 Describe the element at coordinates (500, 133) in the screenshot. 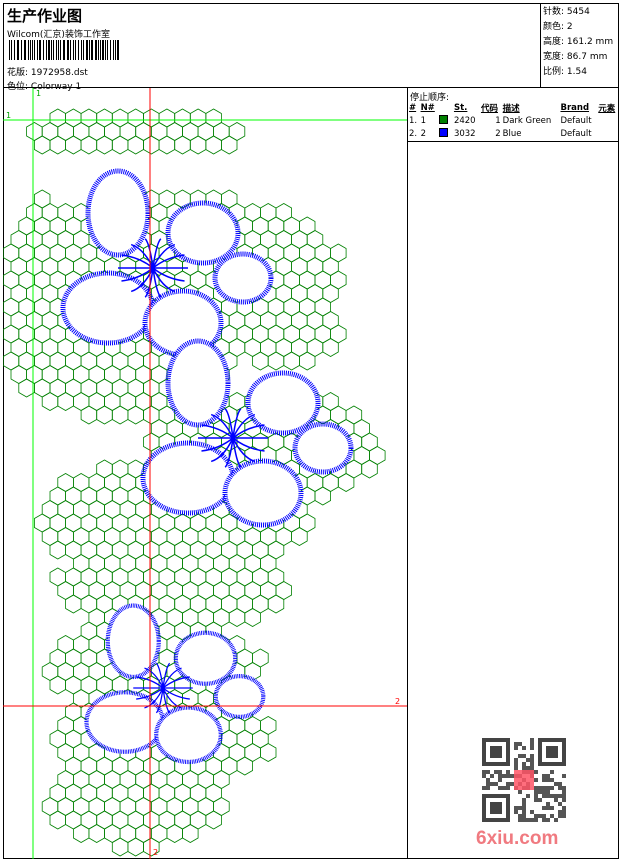

I see `table-row: 2. 2 3032 2 Blue Default` at that location.